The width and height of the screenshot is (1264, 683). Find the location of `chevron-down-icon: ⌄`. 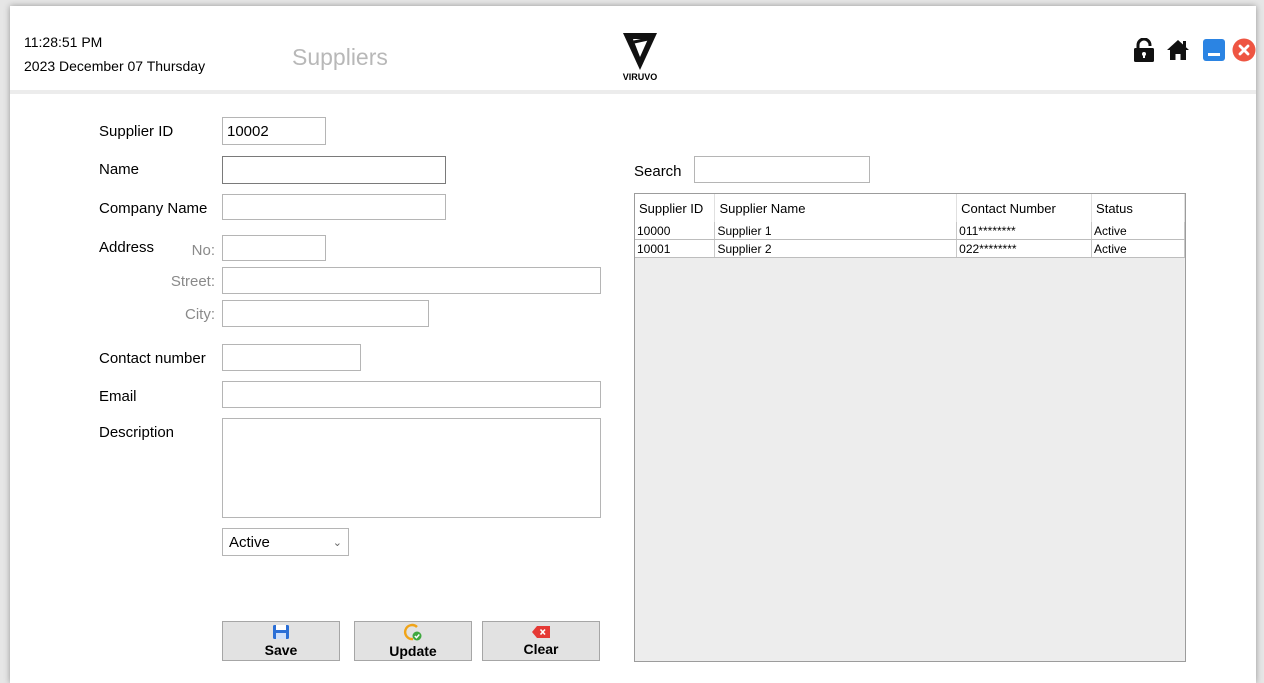

chevron-down-icon: ⌄ is located at coordinates (337, 542).